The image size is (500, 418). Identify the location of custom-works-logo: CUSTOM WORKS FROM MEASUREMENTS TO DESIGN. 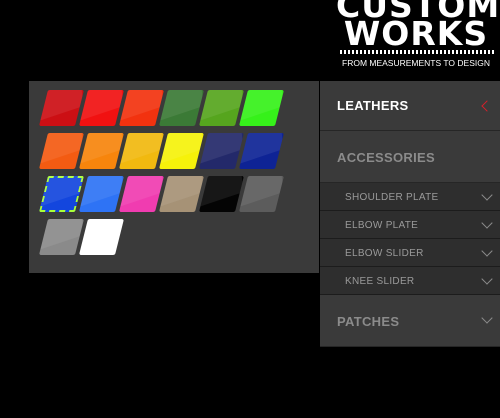
(416, 37).